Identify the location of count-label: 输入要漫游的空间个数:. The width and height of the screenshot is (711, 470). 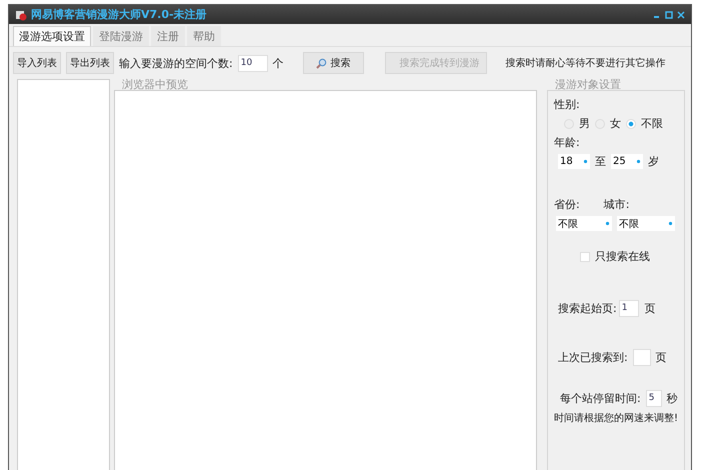
(176, 63).